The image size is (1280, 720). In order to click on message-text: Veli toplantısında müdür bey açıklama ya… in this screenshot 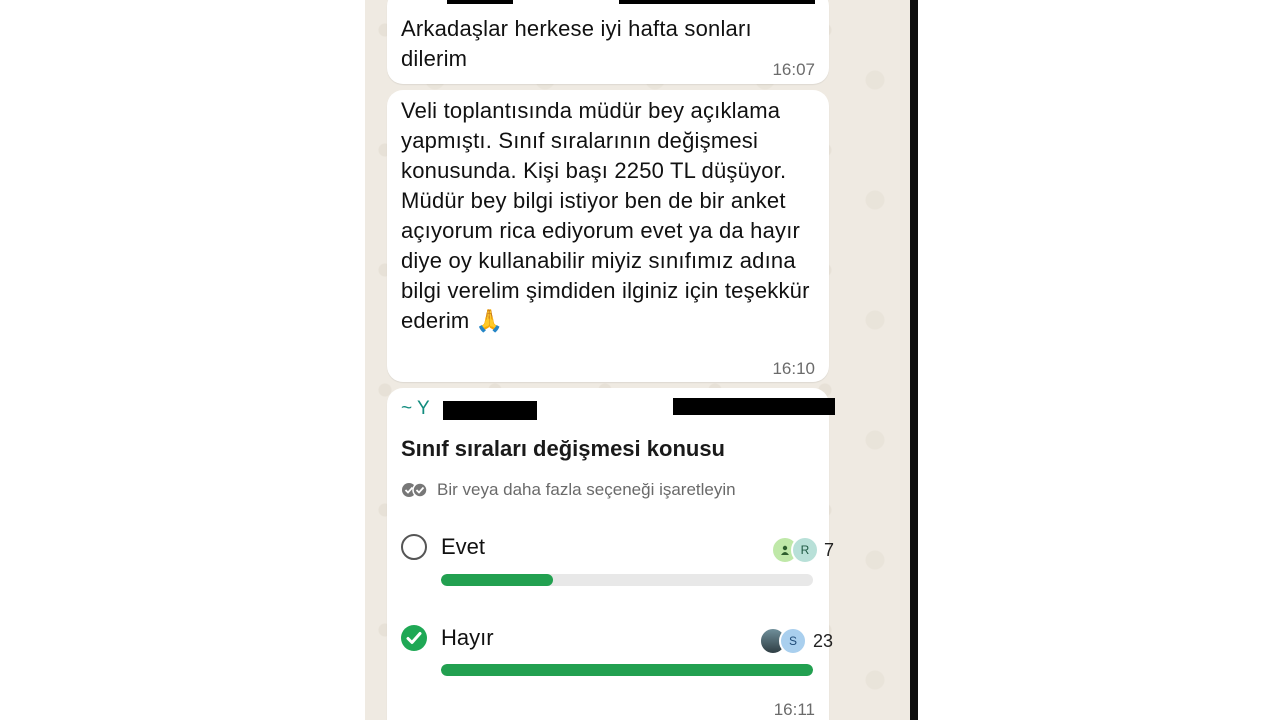, I will do `click(605, 215)`.